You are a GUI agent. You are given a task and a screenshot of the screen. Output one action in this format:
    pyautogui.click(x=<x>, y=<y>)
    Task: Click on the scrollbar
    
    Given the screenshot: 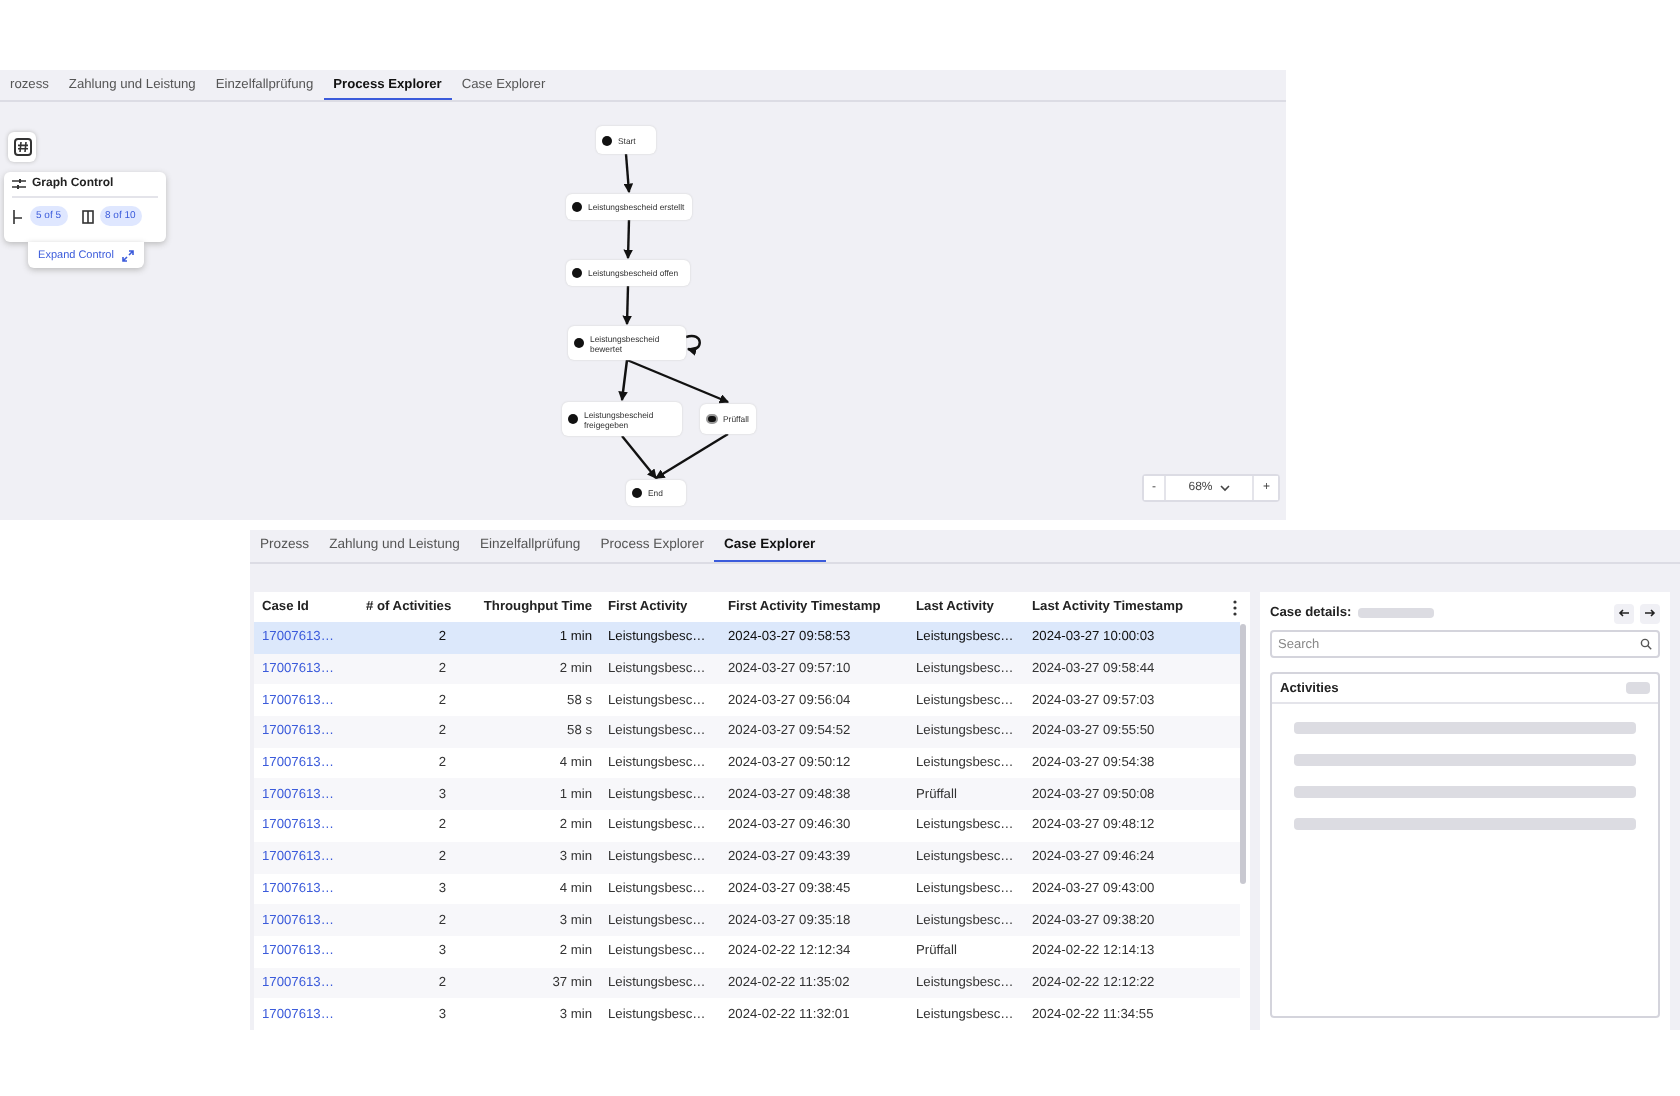 What is the action you would take?
    pyautogui.click(x=1243, y=754)
    